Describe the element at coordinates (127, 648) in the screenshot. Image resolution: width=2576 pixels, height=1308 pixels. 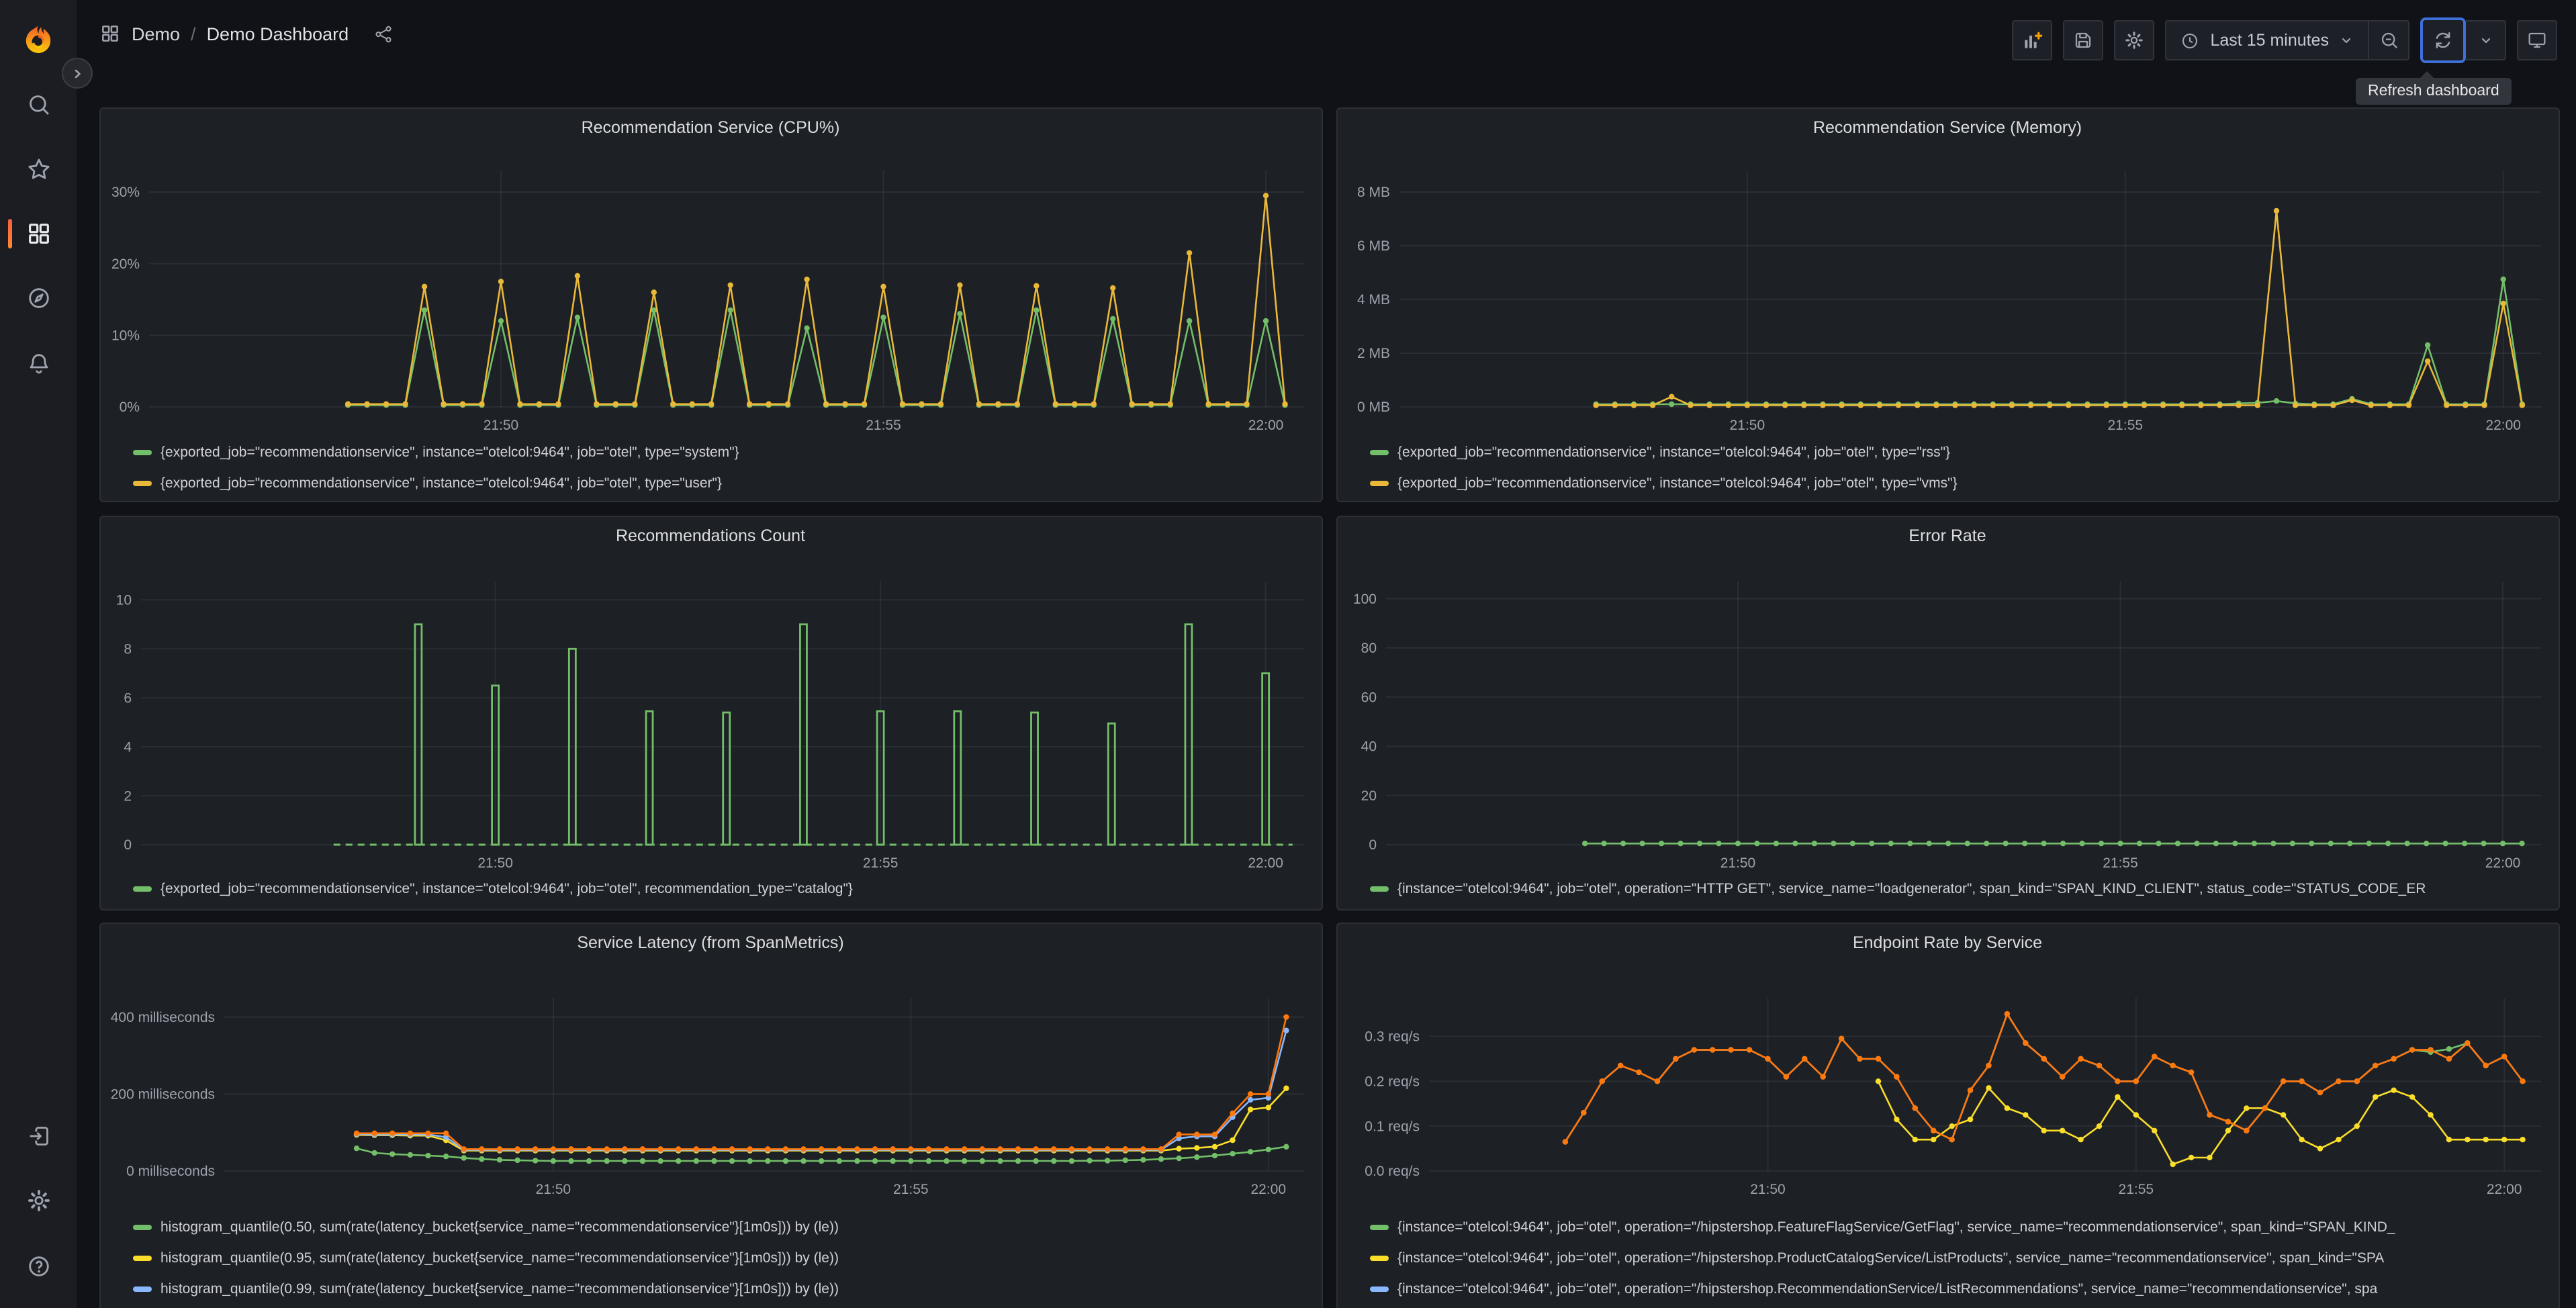
I see `svg-text: 8` at that location.